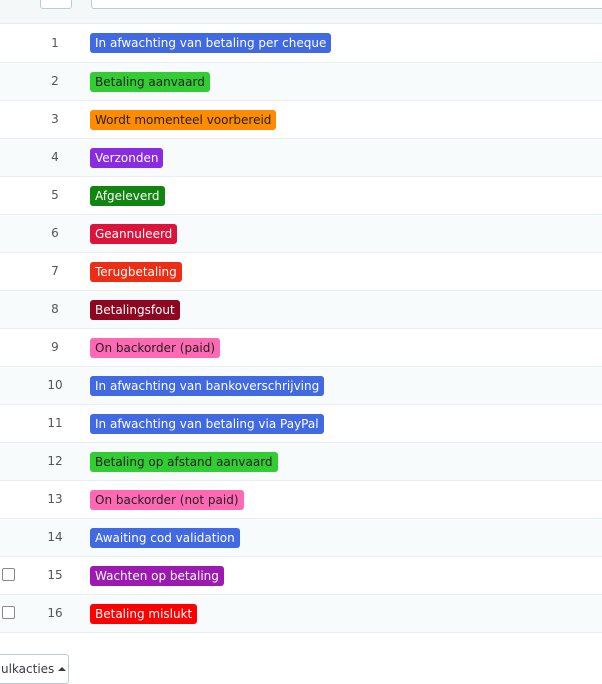  Describe the element at coordinates (55, 423) in the screenshot. I see `status-id: 11` at that location.